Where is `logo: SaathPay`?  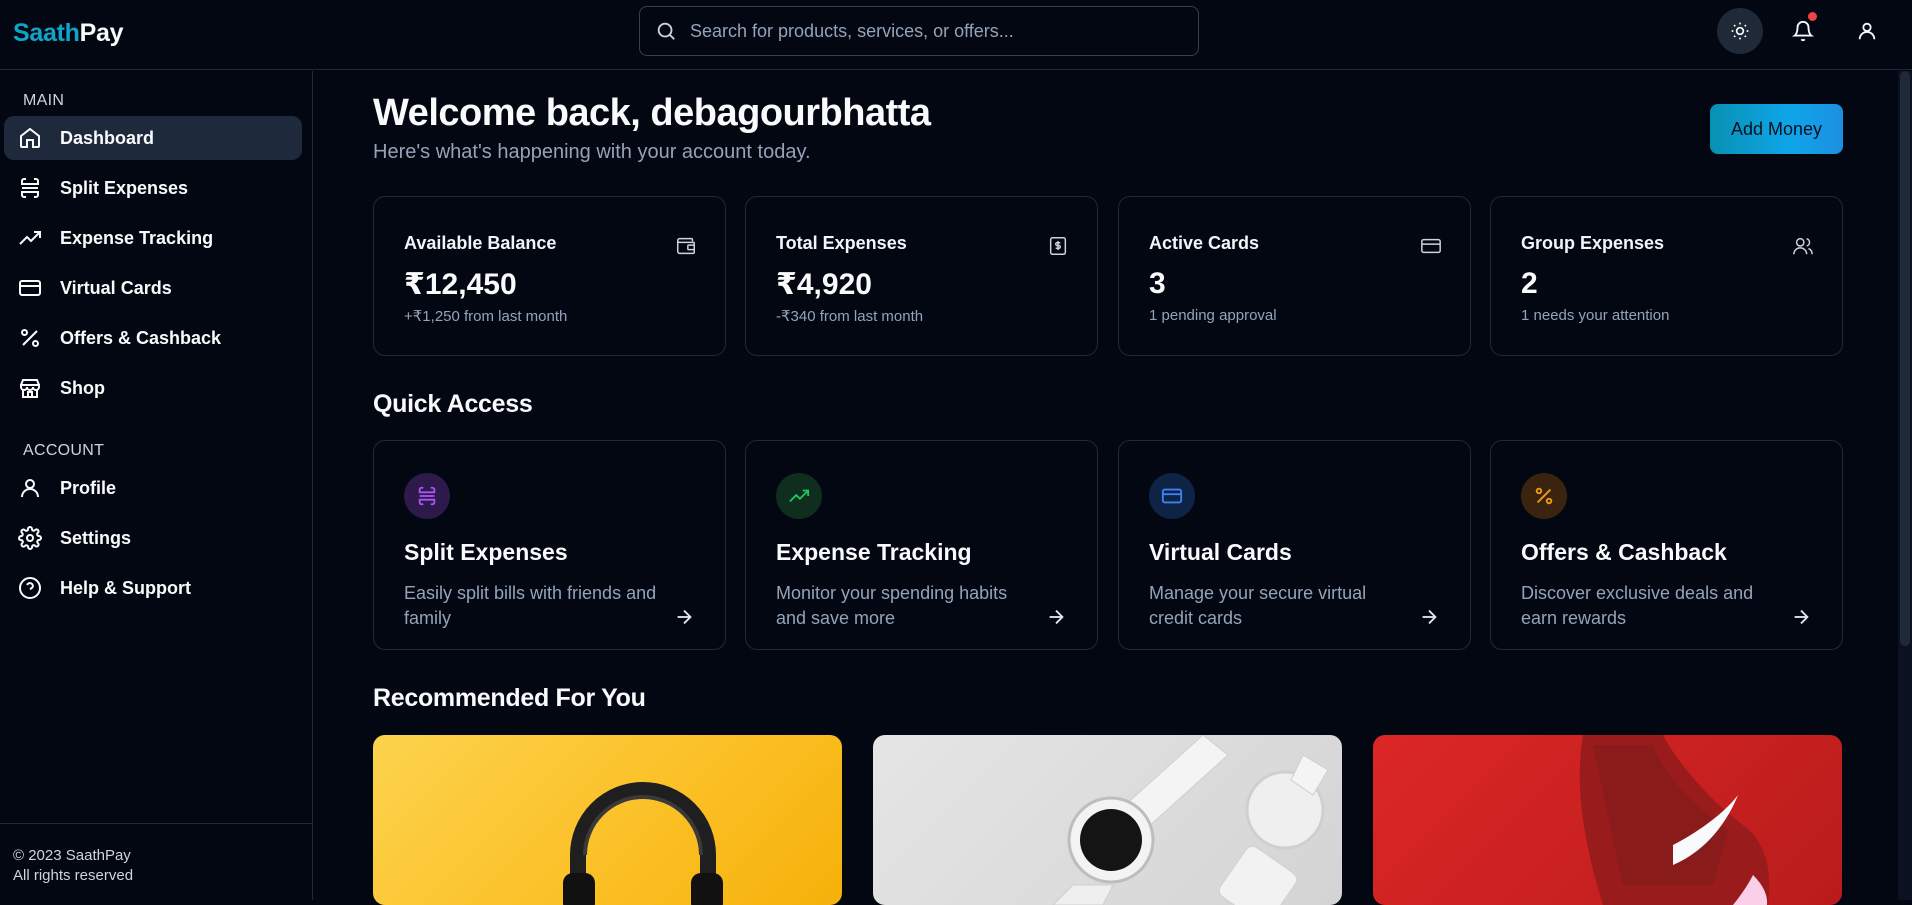
logo: SaathPay is located at coordinates (68, 33).